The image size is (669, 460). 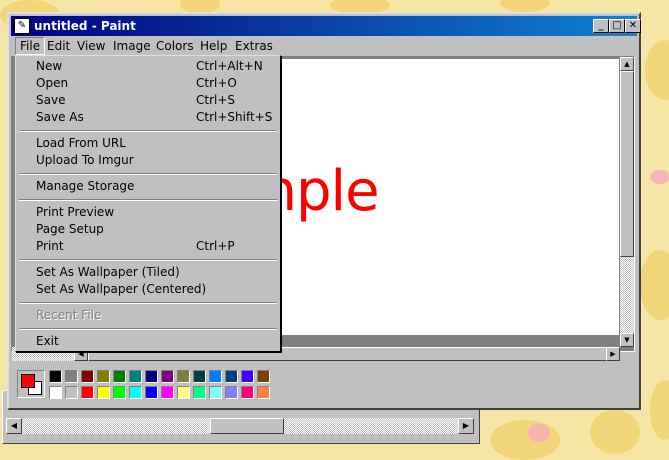 I want to click on menu-item-print: Print, so click(x=50, y=246).